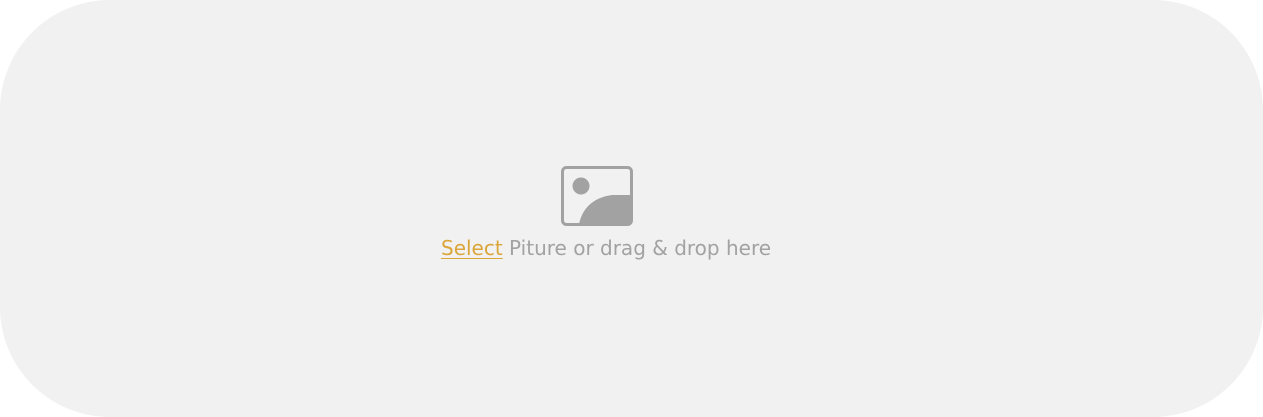  Describe the element at coordinates (637, 248) in the screenshot. I see `upload-instruction-text: Piture or drag & drop here` at that location.